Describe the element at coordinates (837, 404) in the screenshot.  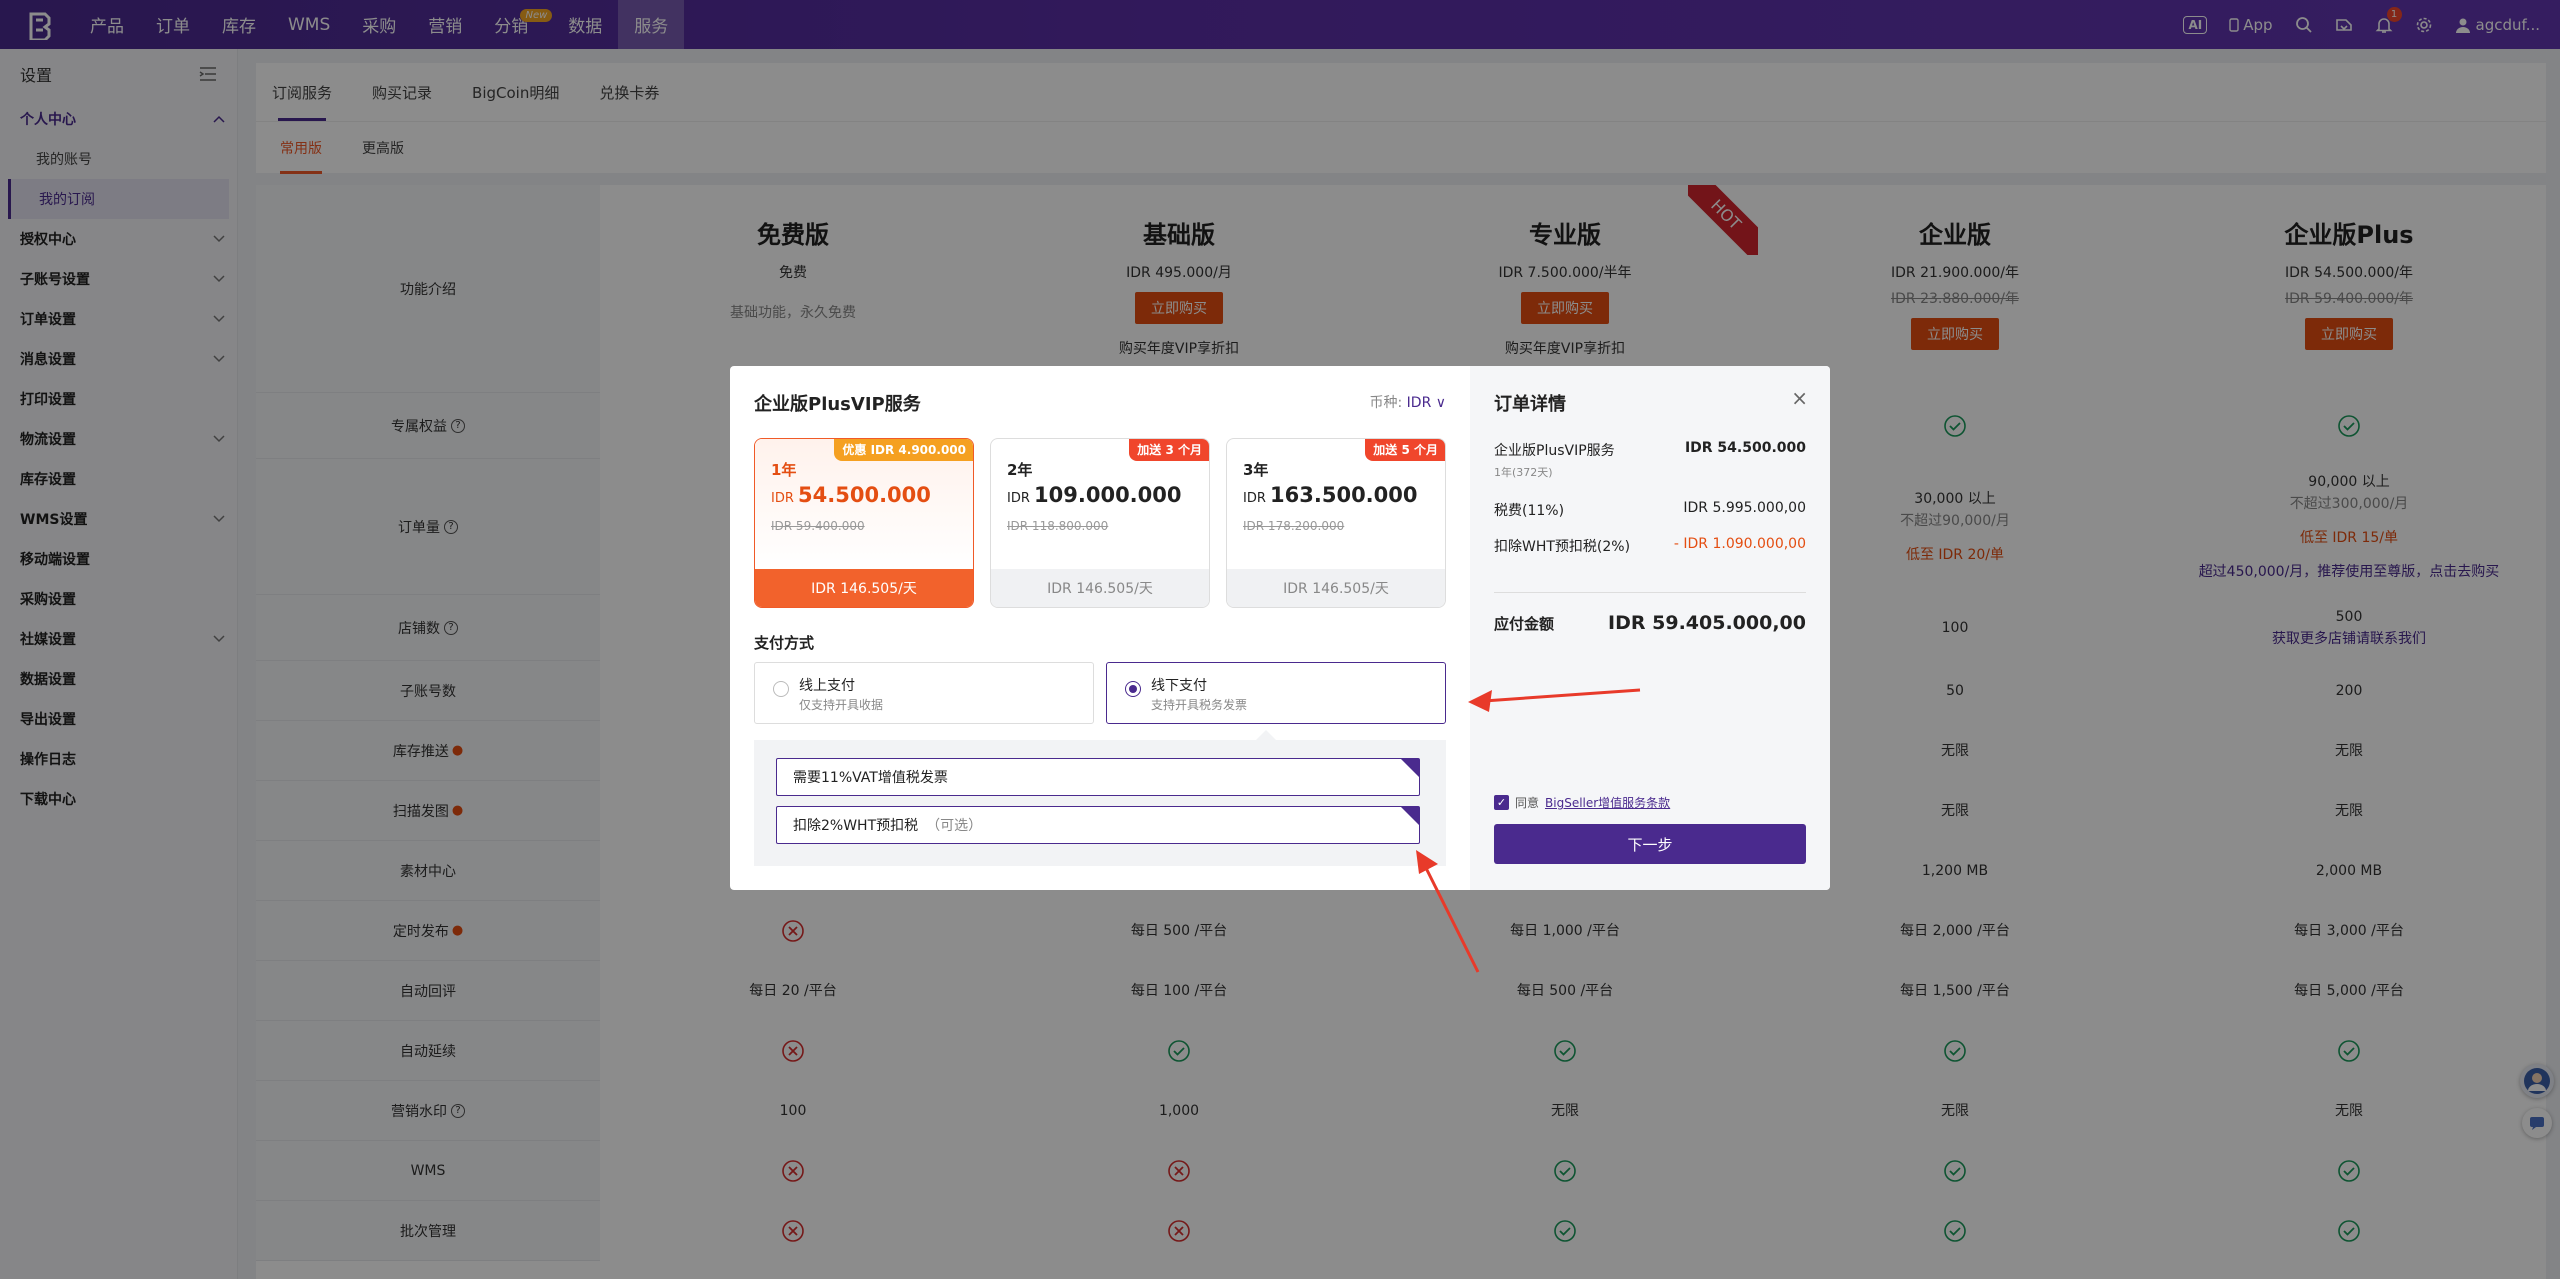
I see `modal-title: 企业版PlusVIP服务` at that location.